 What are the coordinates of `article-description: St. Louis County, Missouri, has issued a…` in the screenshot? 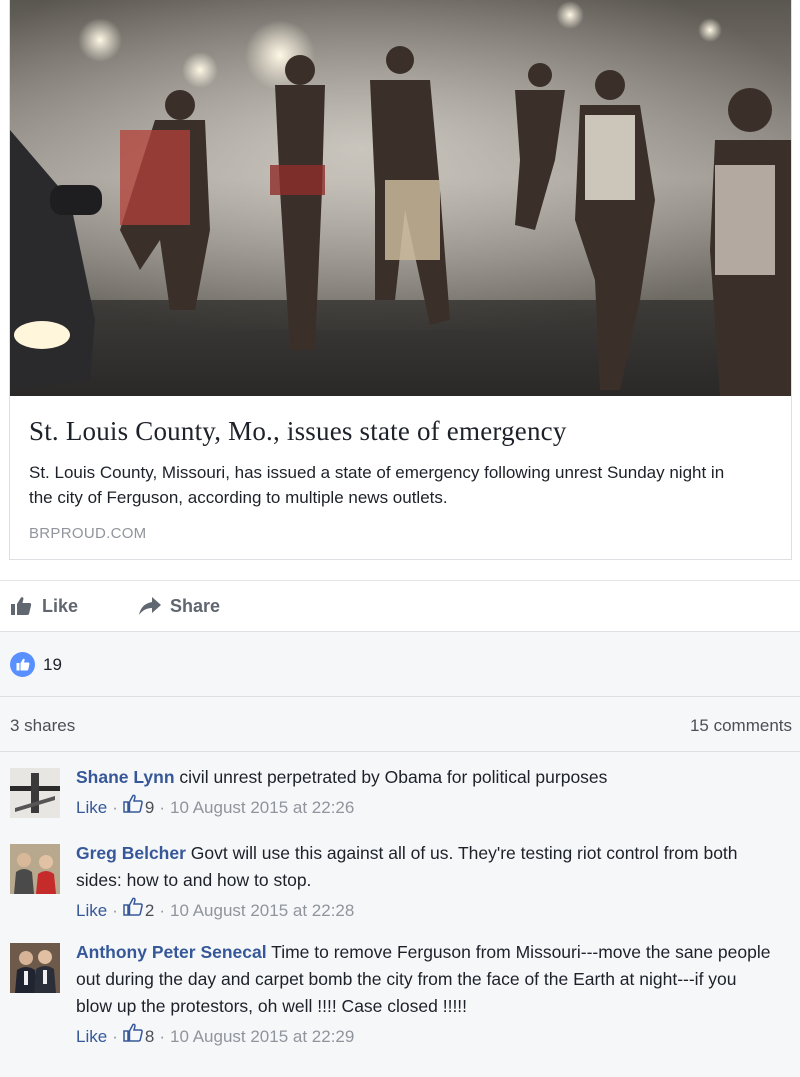 It's located at (377, 485).